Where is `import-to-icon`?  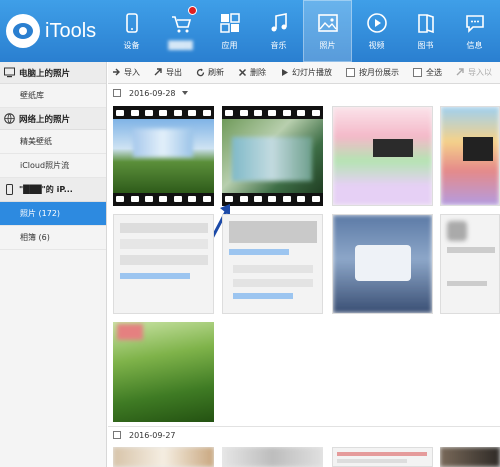 import-to-icon is located at coordinates (460, 72).